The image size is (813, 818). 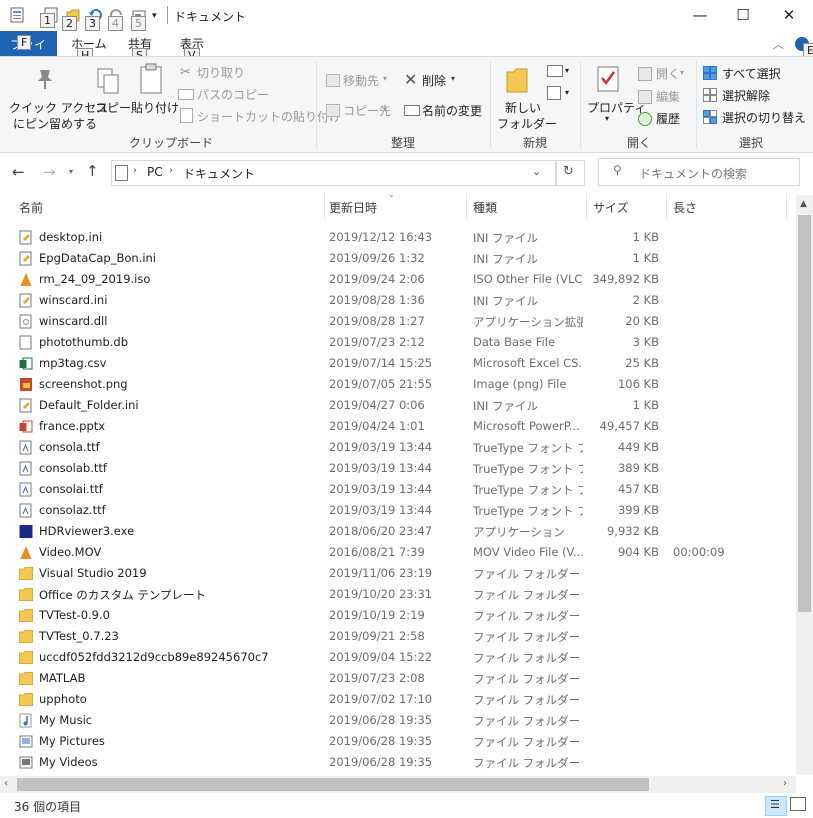 I want to click on tab-file: ファイル F, so click(x=28, y=50).